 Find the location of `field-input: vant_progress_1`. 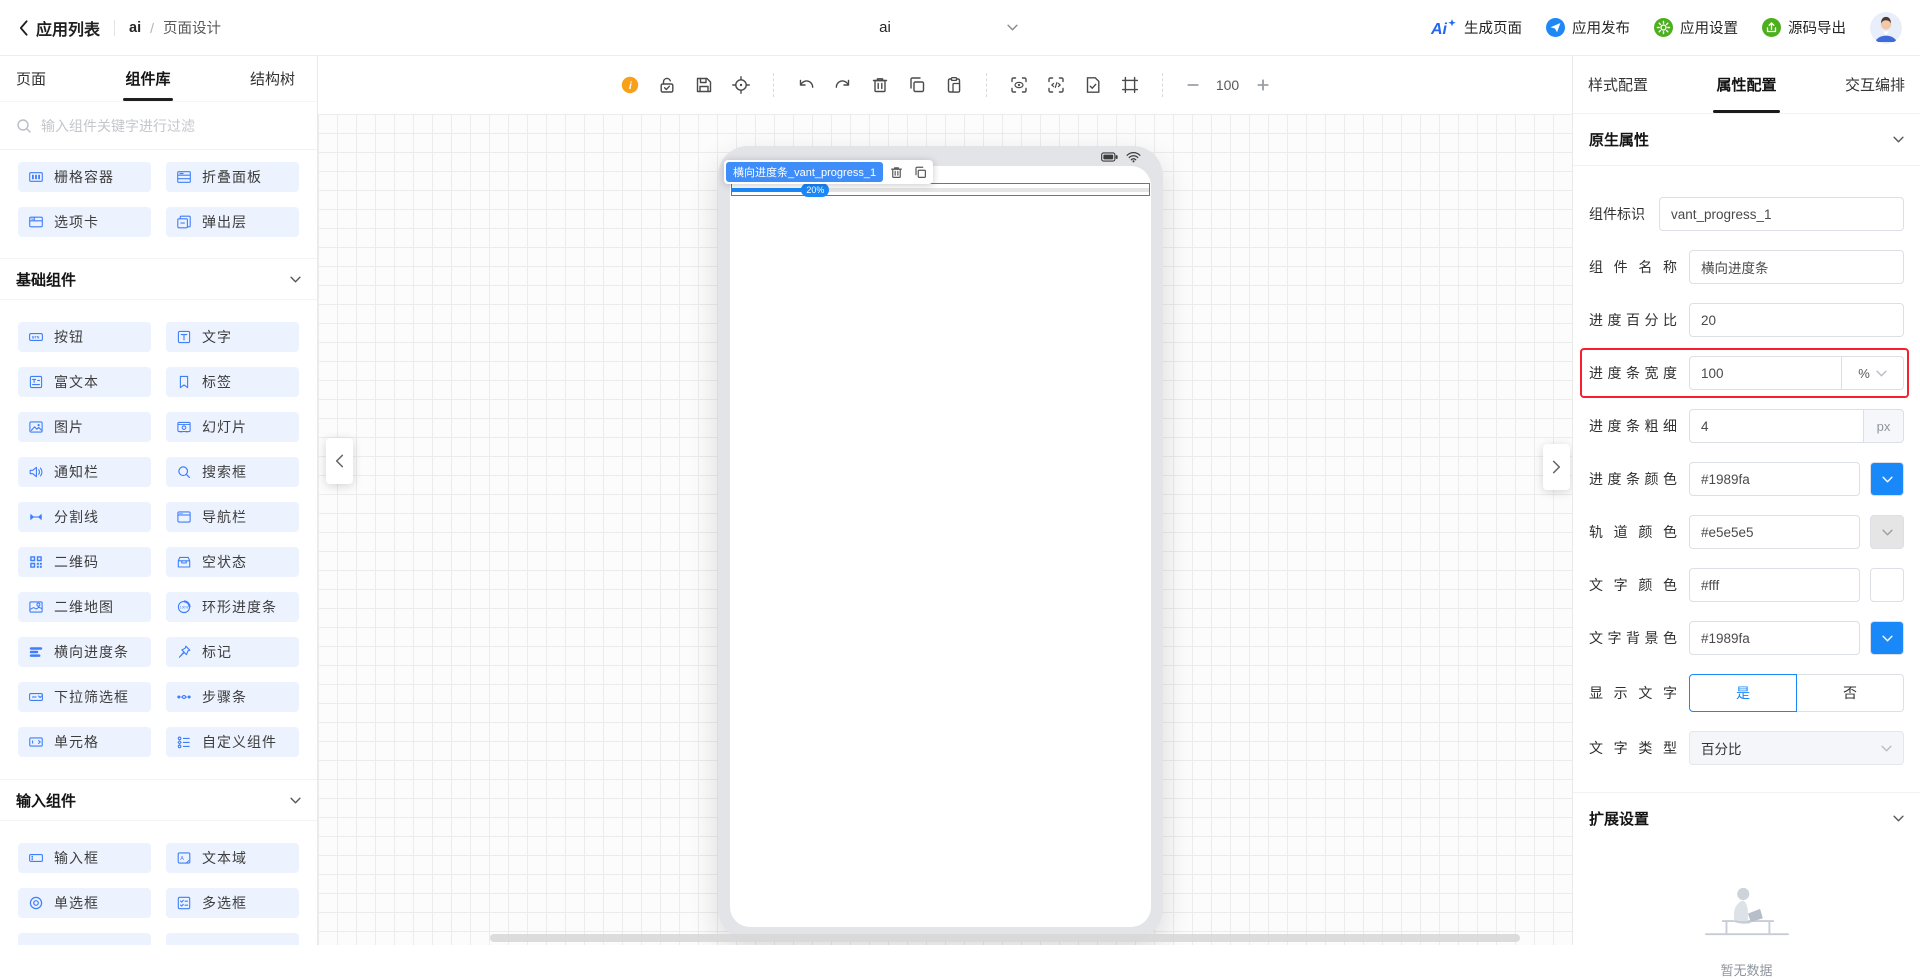

field-input: vant_progress_1 is located at coordinates (1781, 214).